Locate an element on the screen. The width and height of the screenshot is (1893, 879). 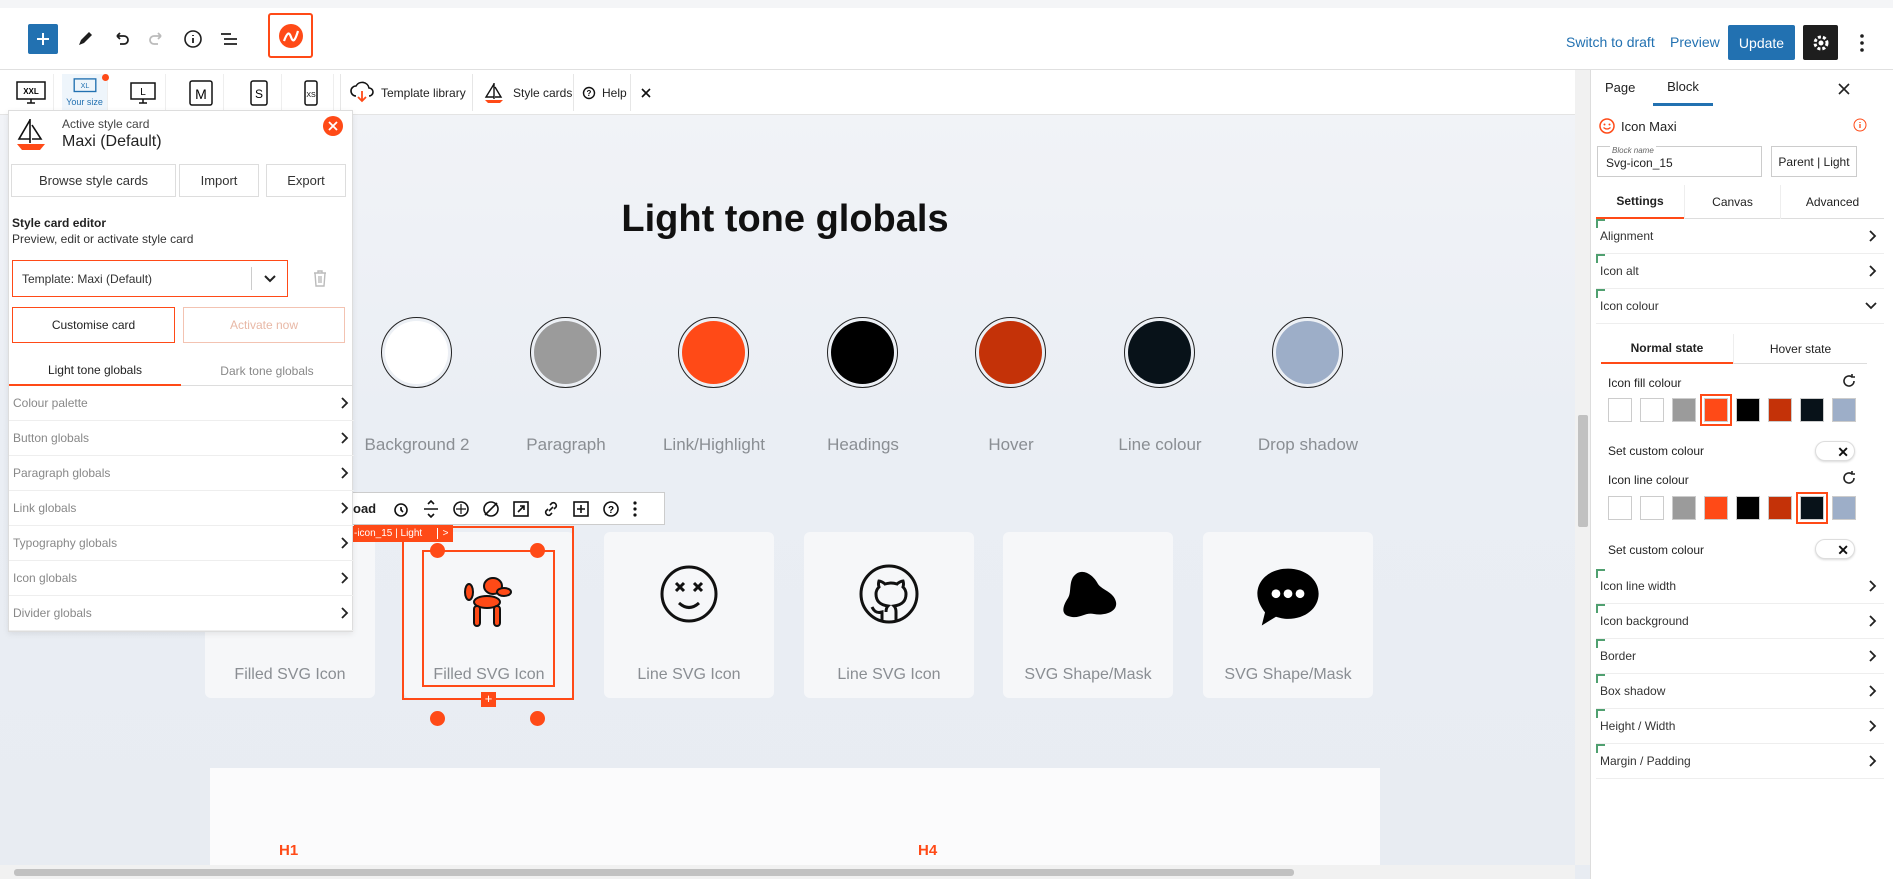
line-swatch-6-selected is located at coordinates (1812, 508).